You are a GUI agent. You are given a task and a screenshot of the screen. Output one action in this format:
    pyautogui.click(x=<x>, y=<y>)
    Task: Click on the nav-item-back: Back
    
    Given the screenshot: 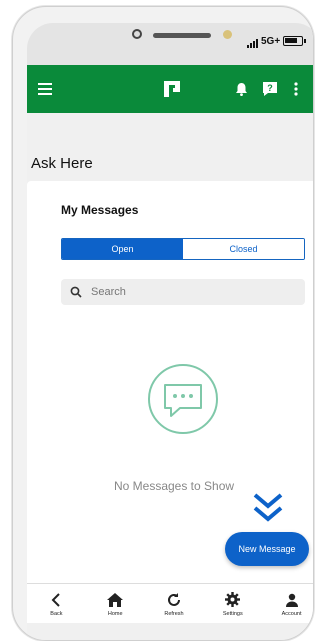 What is the action you would take?
    pyautogui.click(x=56, y=603)
    